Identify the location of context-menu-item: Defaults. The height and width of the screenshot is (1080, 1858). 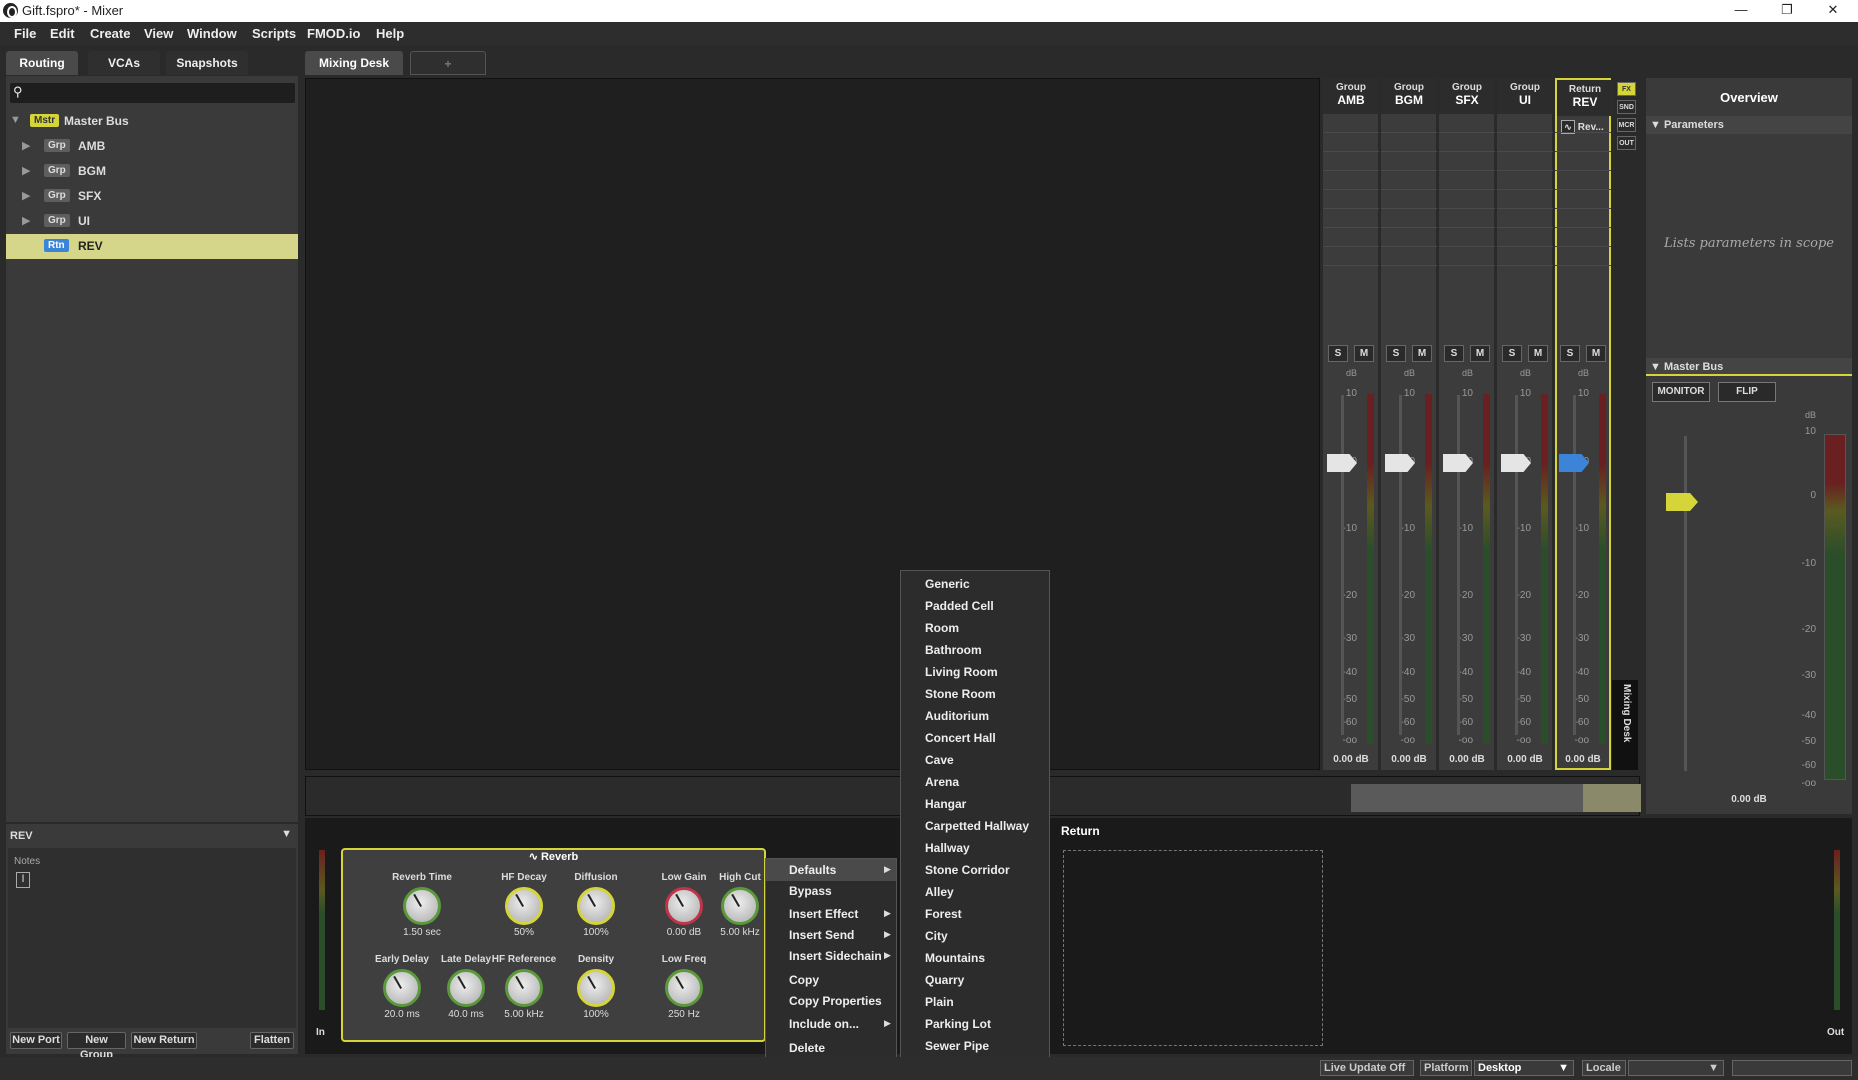
(843, 870).